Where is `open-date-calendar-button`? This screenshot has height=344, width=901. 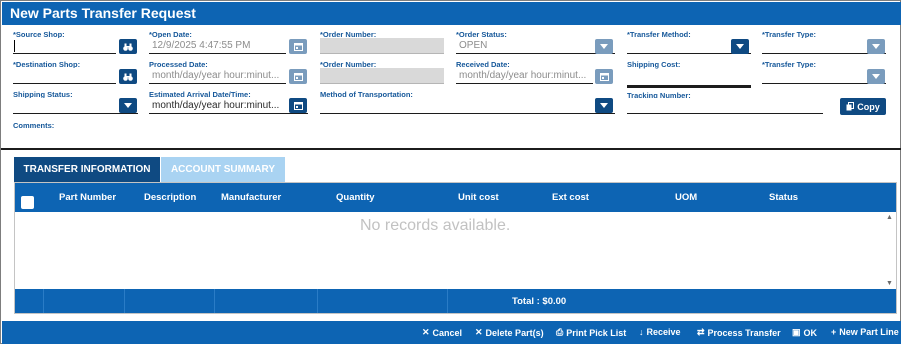 open-date-calendar-button is located at coordinates (298, 46).